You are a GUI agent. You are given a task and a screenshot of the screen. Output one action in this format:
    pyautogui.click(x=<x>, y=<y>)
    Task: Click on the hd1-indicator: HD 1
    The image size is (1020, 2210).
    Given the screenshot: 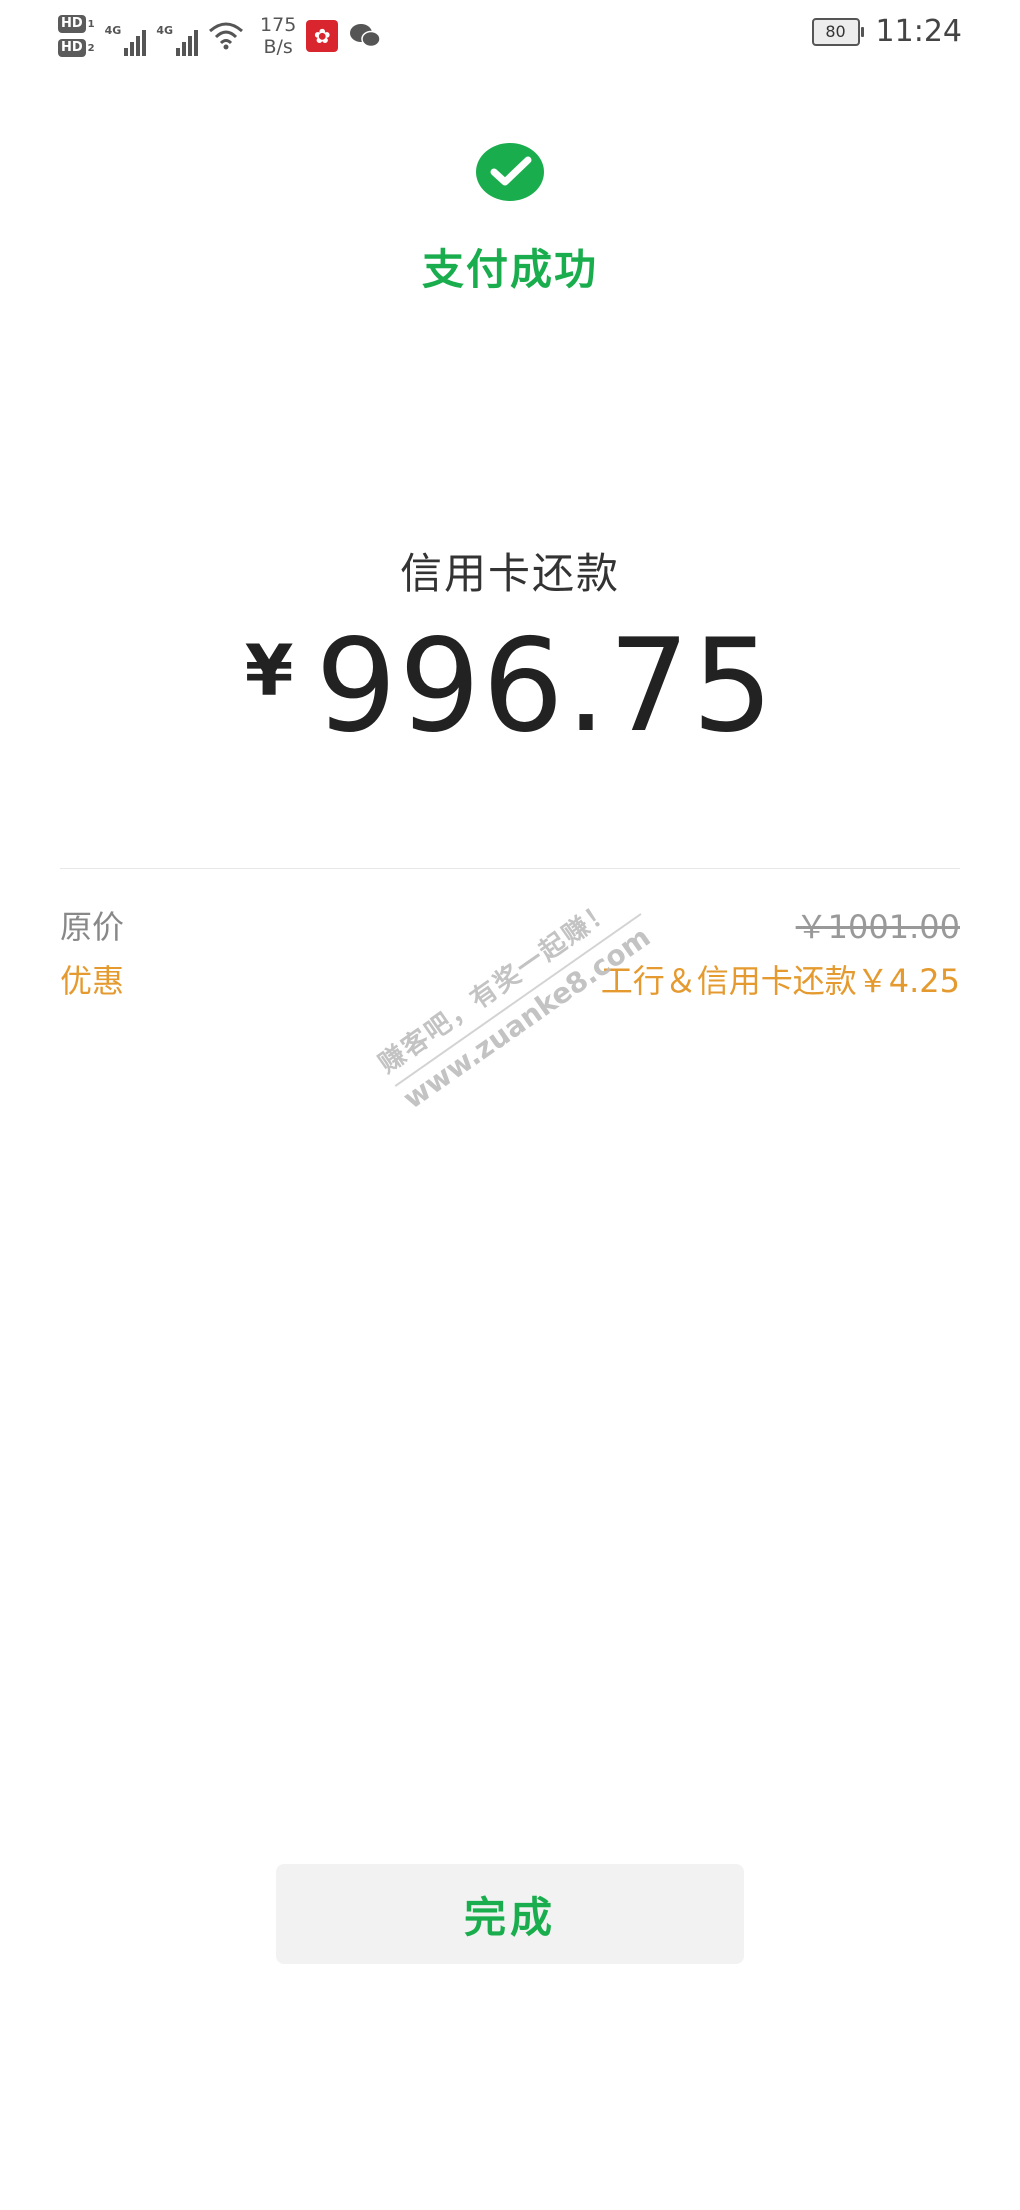 What is the action you would take?
    pyautogui.click(x=76, y=24)
    